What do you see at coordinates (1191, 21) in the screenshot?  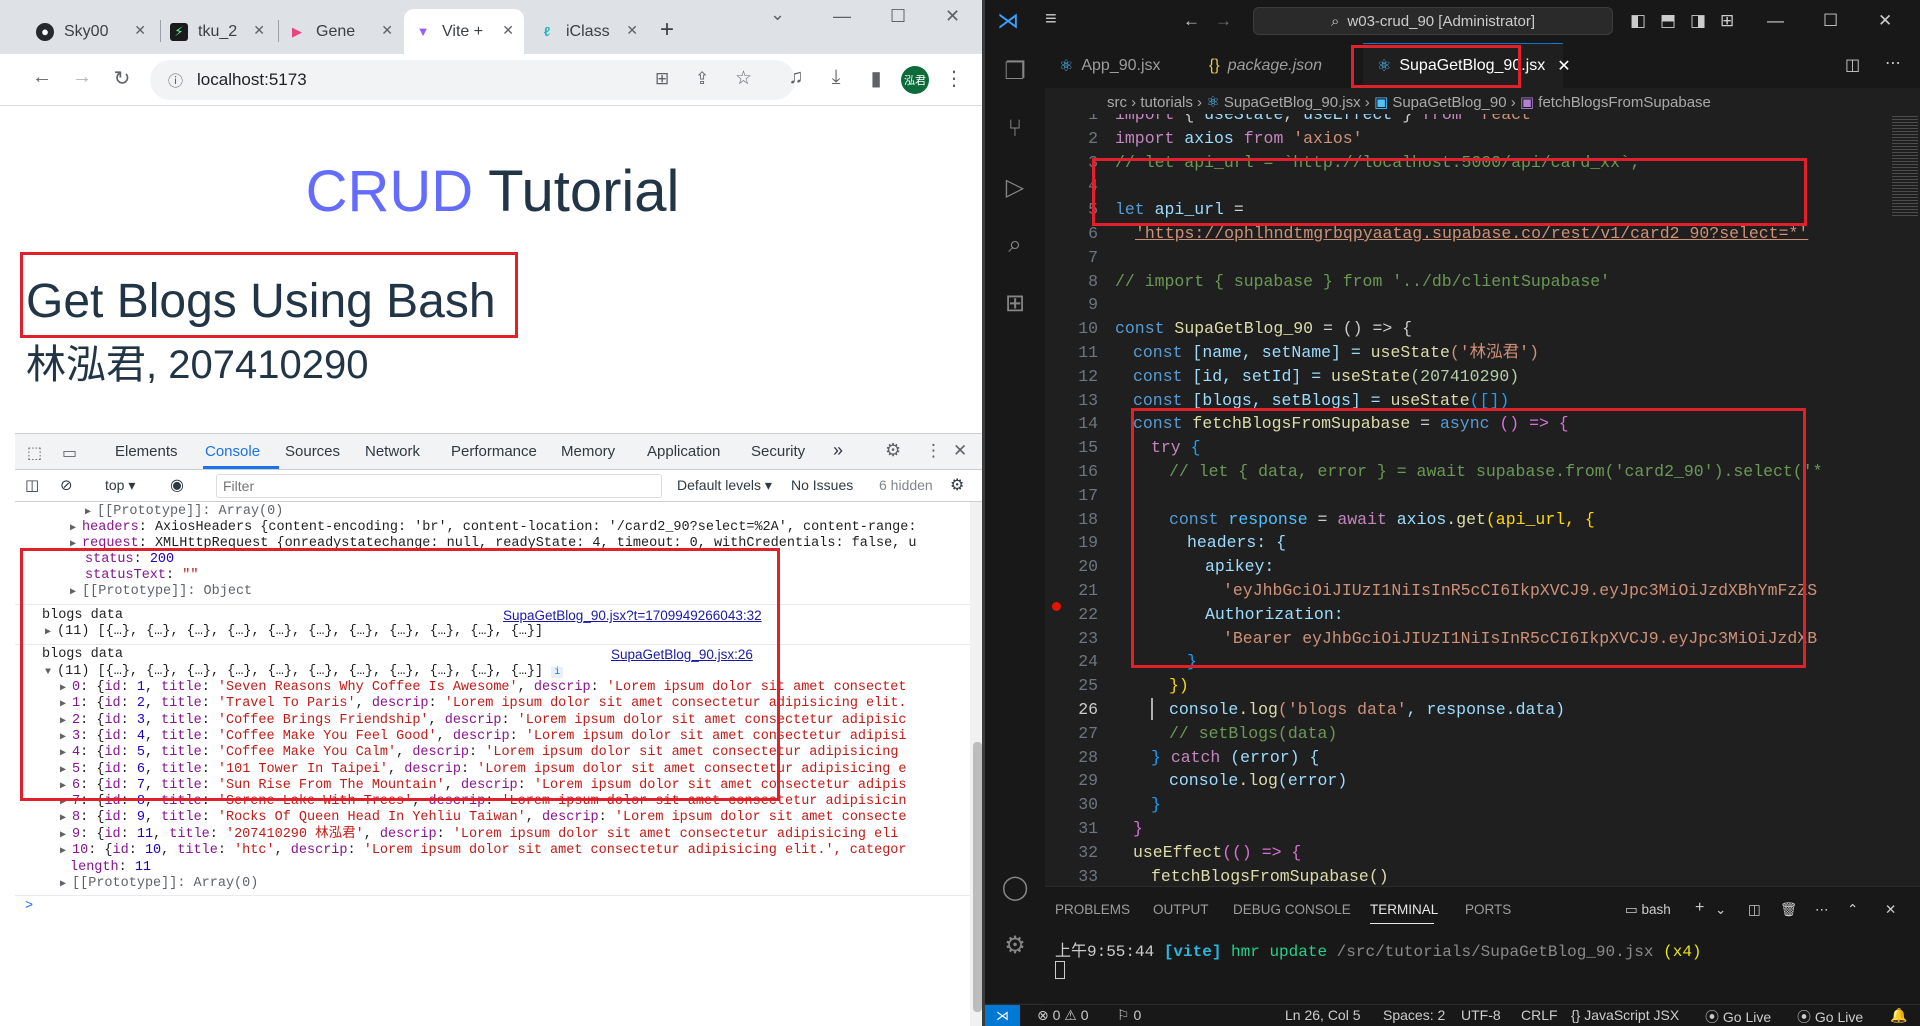 I see `back-arrow-icon: ←` at bounding box center [1191, 21].